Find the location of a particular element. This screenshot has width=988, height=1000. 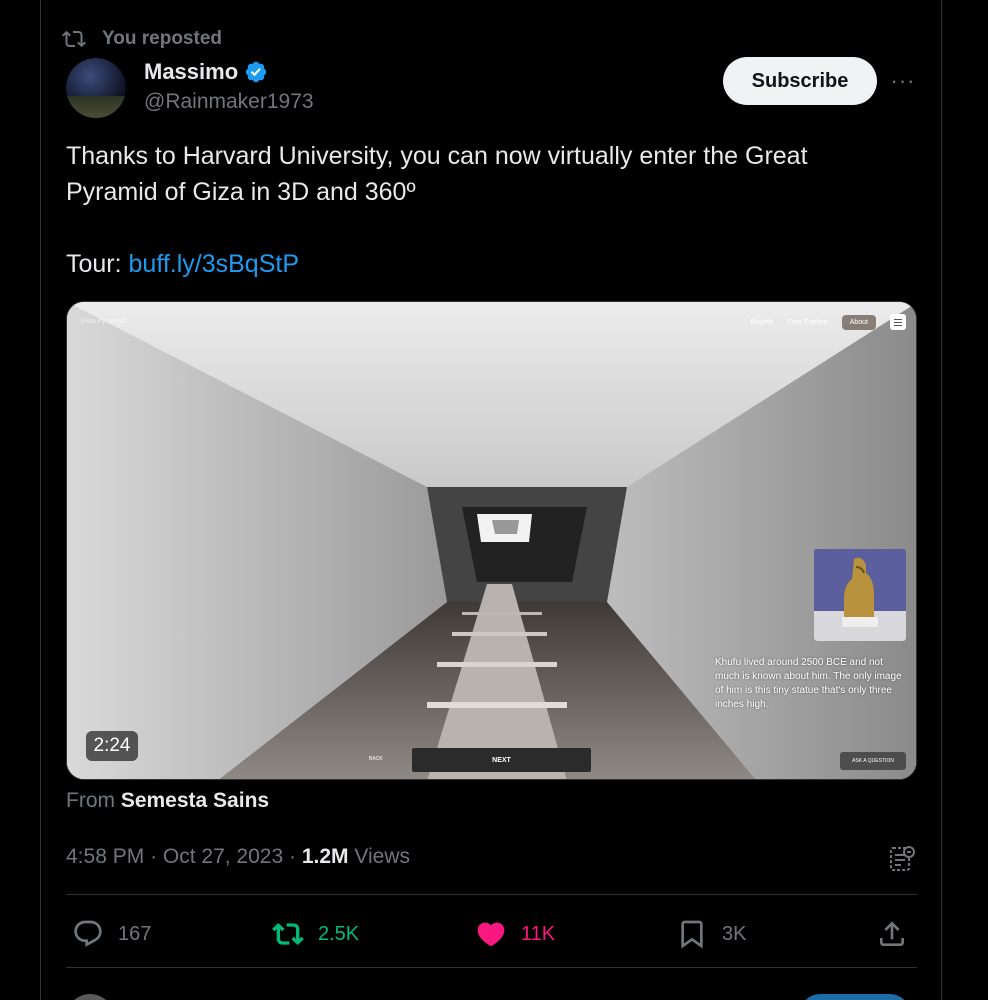

repost-count: 2.5K is located at coordinates (339, 933).